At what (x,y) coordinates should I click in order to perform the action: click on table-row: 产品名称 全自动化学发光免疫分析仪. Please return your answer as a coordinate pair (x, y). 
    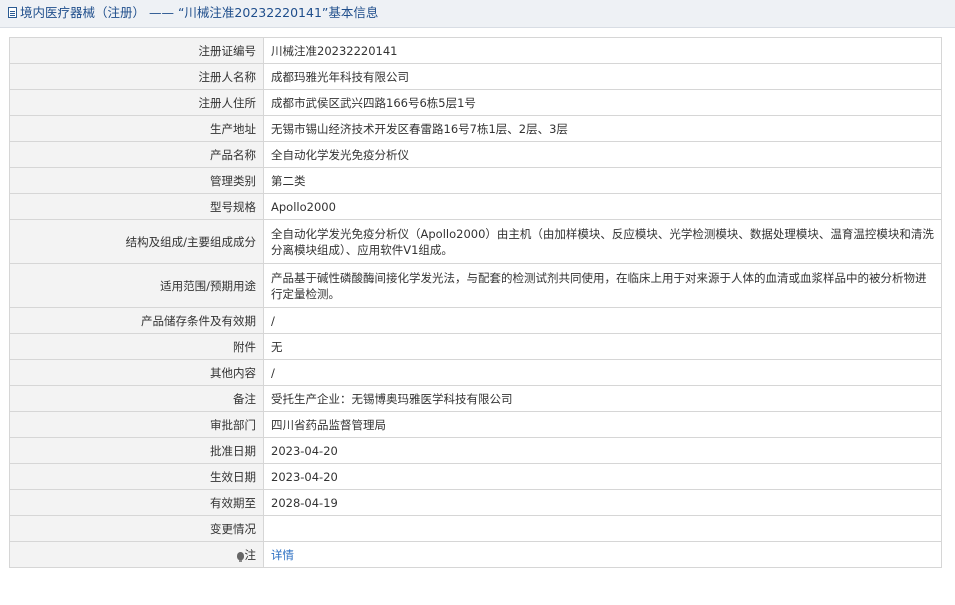
    Looking at the image, I should click on (475, 154).